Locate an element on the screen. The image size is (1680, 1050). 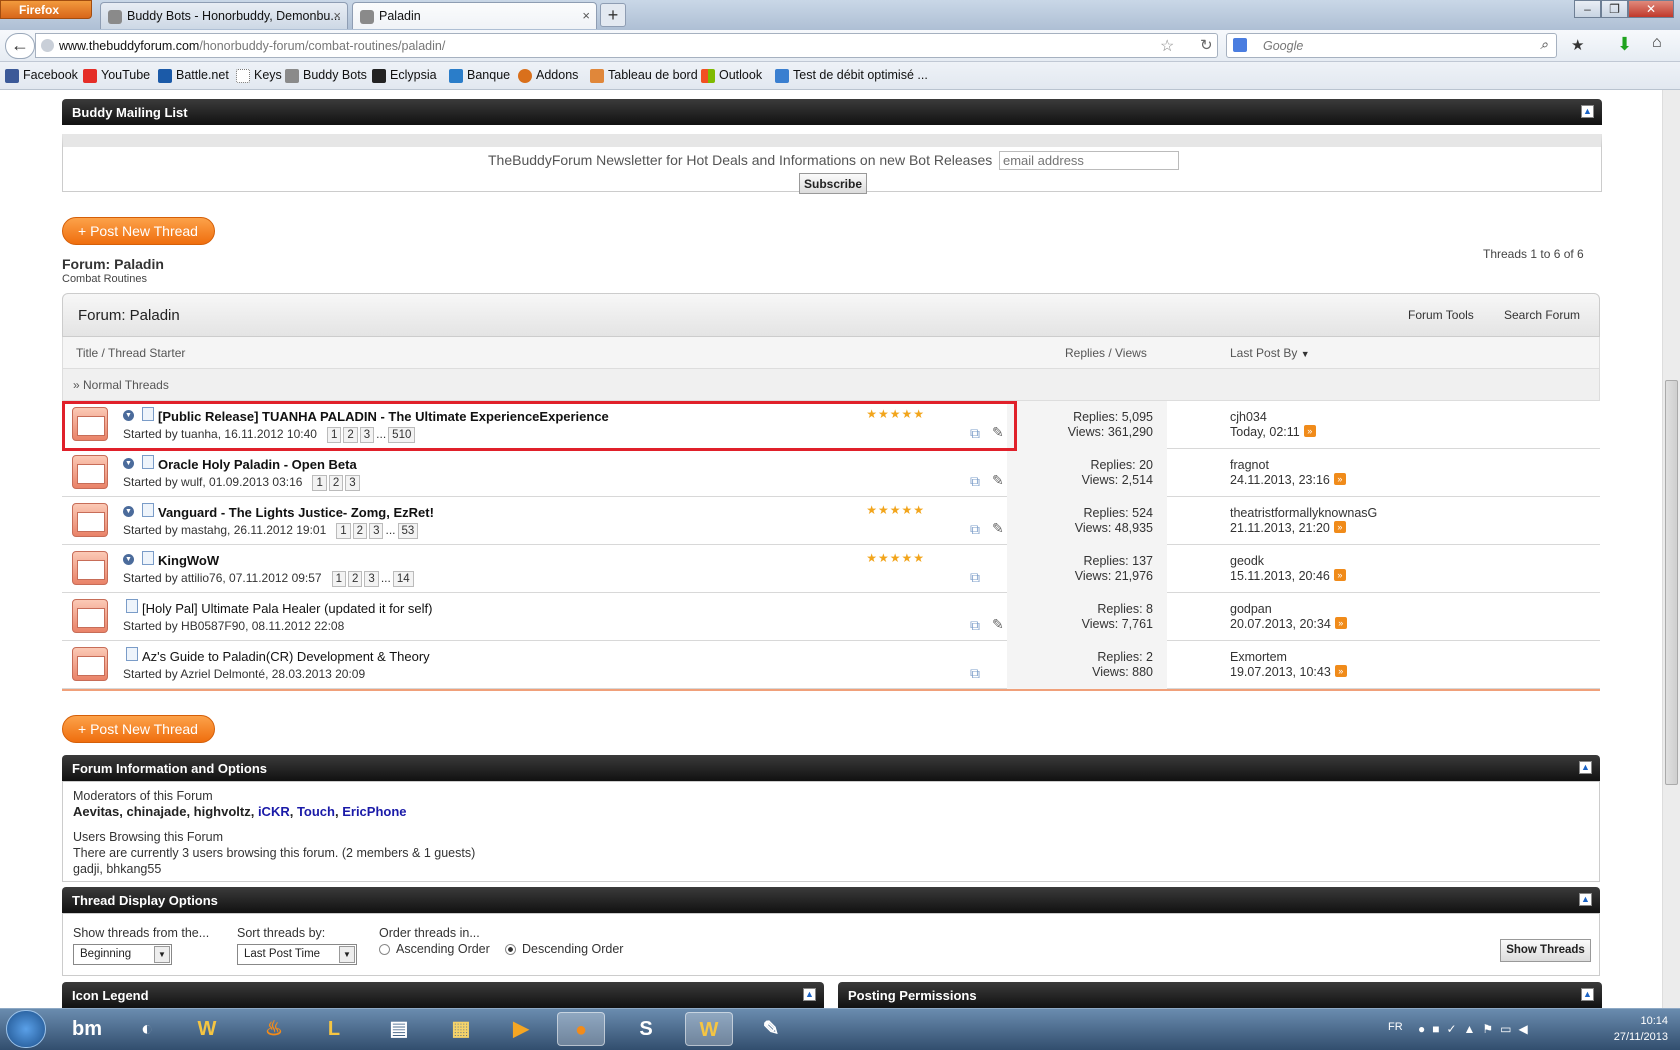
show-threads-button: Show Threads is located at coordinates (1545, 950).